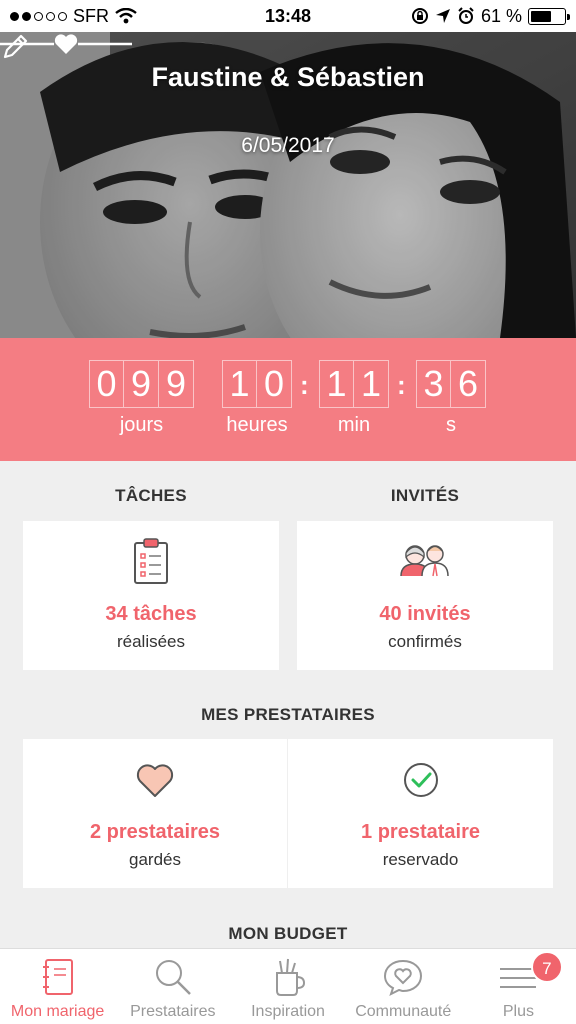 This screenshot has height=1024, width=576. Describe the element at coordinates (288, 145) in the screenshot. I see `wedding-date: 6/05/2017` at that location.